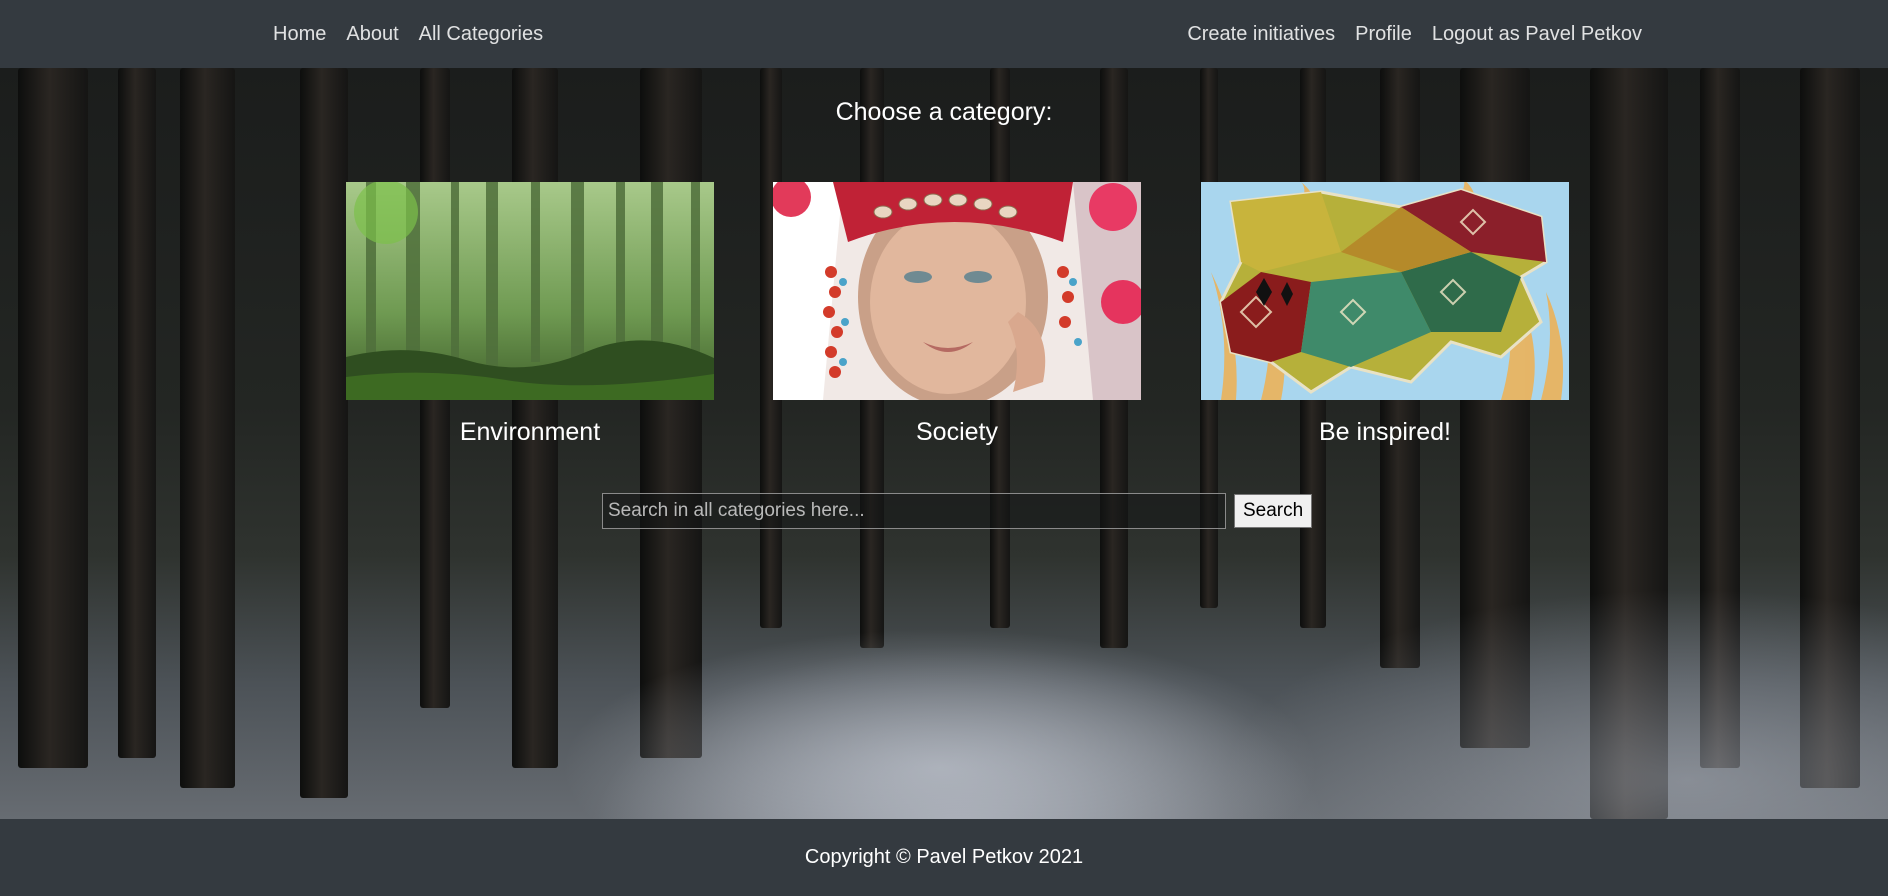  I want to click on footer-copyright: Copyright © Pavel Petkov 2021, so click(944, 857).